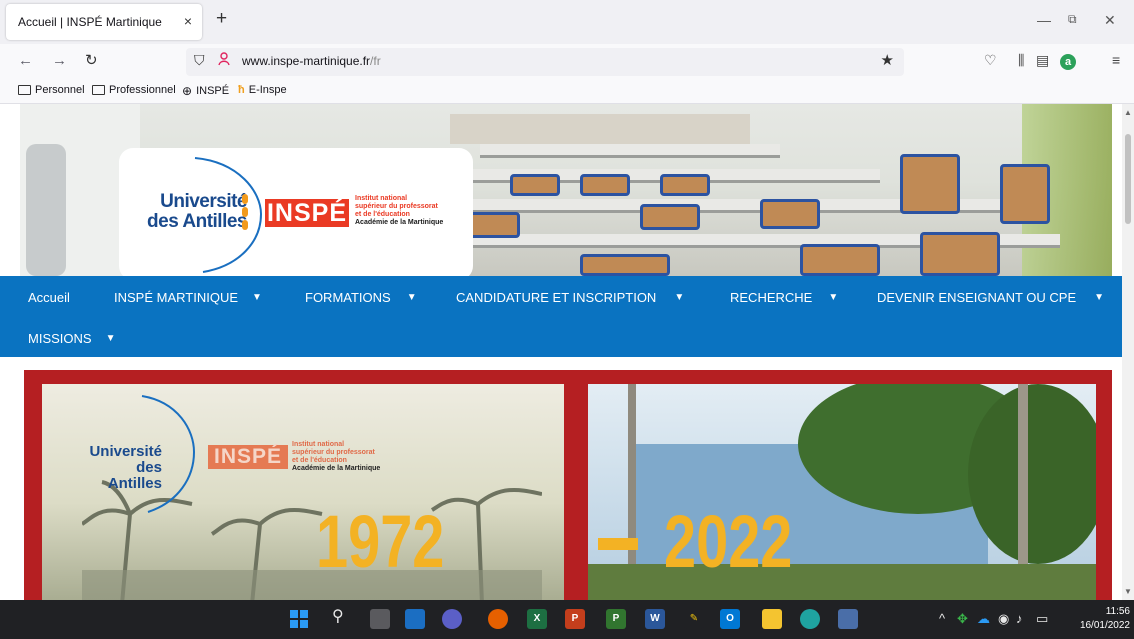  Describe the element at coordinates (1044, 20) in the screenshot. I see `minimize-button: —` at that location.